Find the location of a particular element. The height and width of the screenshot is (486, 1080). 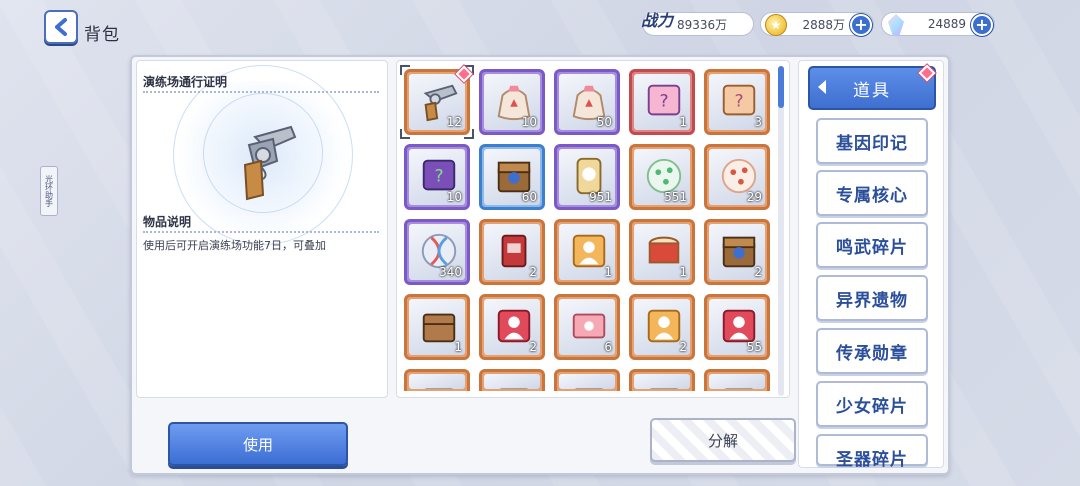

item-quantity: 951 is located at coordinates (600, 197).